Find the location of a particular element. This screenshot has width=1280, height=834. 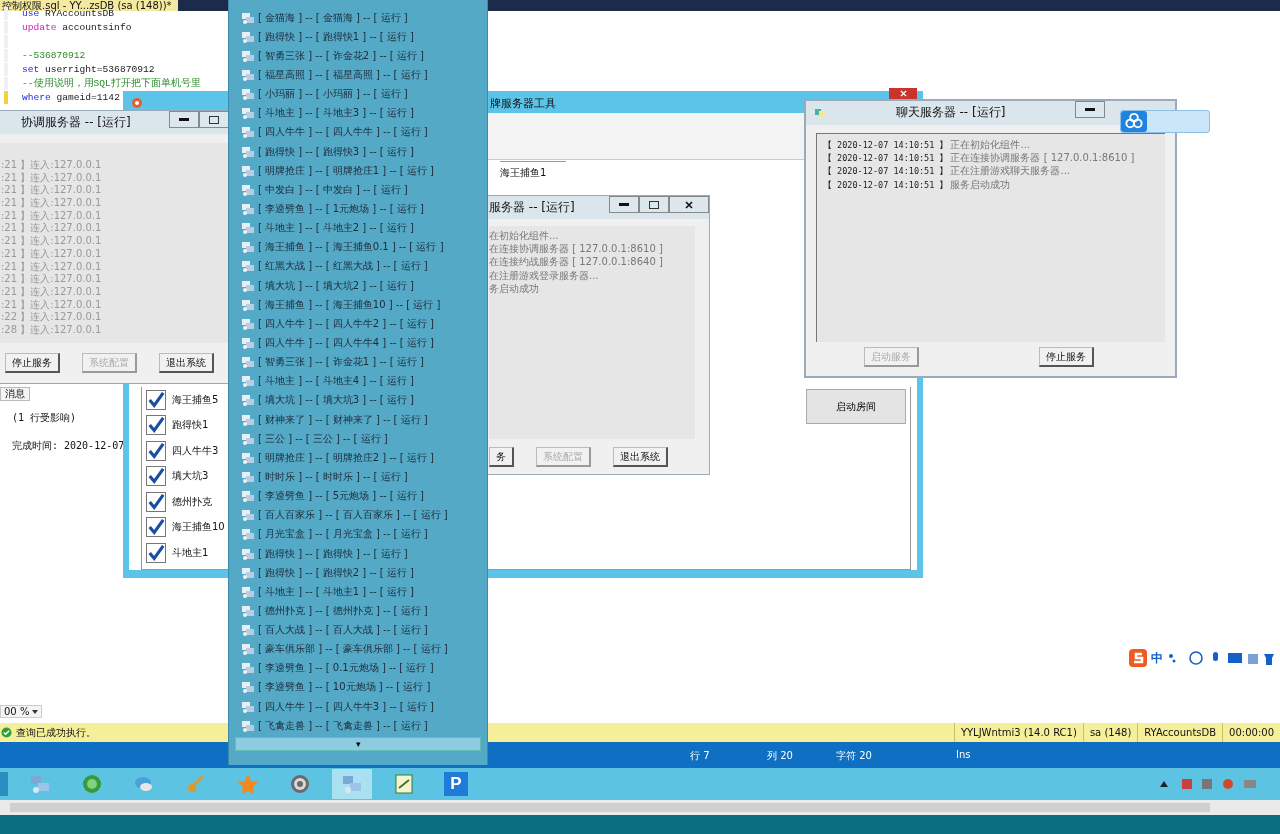

server-list-item: [ 李逵劈鱼 ] -- [ 10元炮场 ] -- [ 运行 ] is located at coordinates (344, 687).